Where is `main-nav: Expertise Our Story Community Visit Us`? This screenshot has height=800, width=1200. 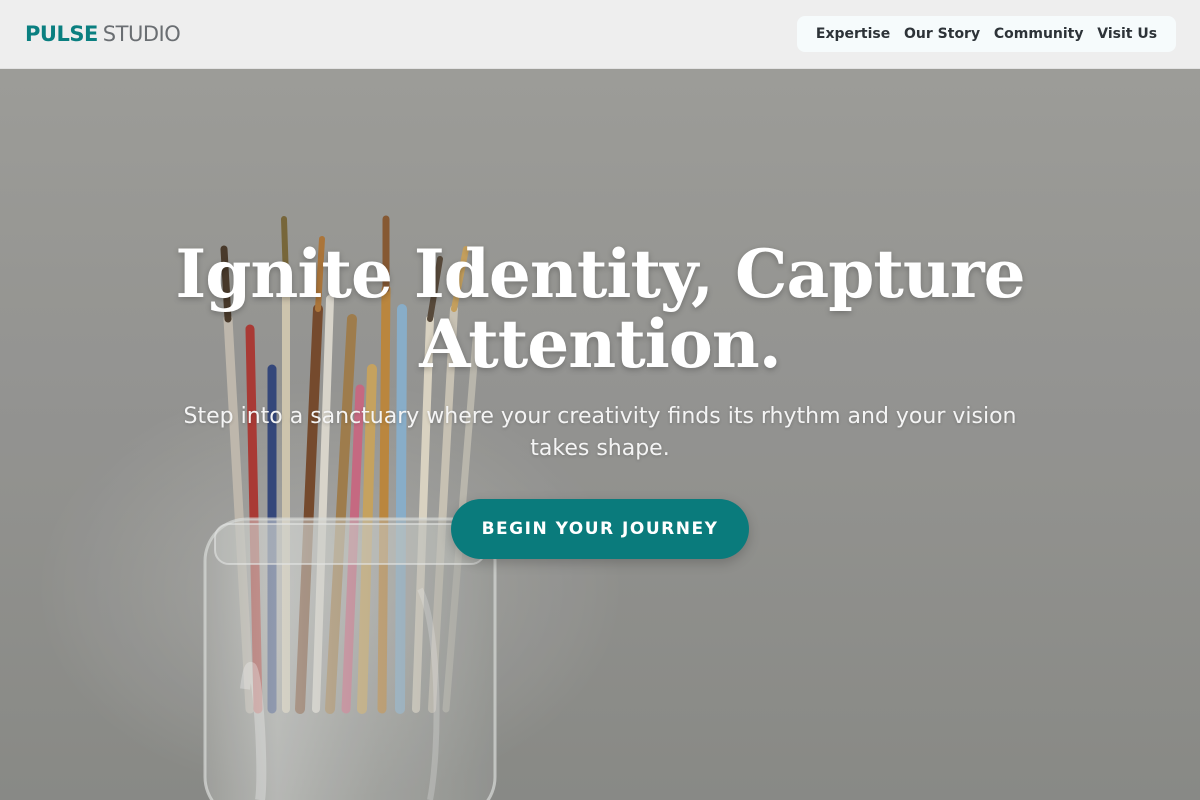 main-nav: Expertise Our Story Community Visit Us is located at coordinates (986, 34).